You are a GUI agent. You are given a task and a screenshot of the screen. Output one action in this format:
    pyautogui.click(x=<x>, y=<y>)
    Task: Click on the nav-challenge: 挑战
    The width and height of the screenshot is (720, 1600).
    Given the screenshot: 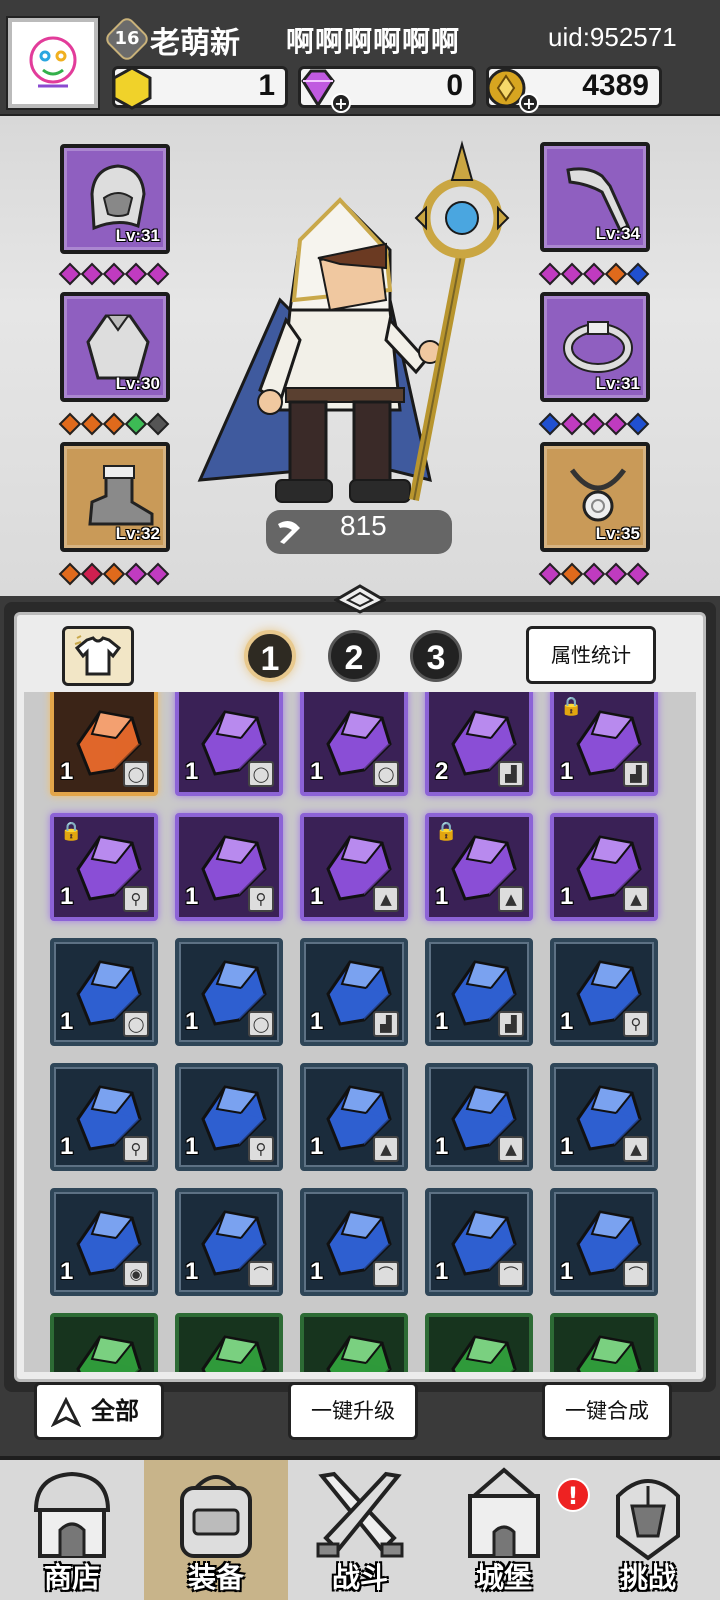 What is the action you would take?
    pyautogui.click(x=648, y=1530)
    